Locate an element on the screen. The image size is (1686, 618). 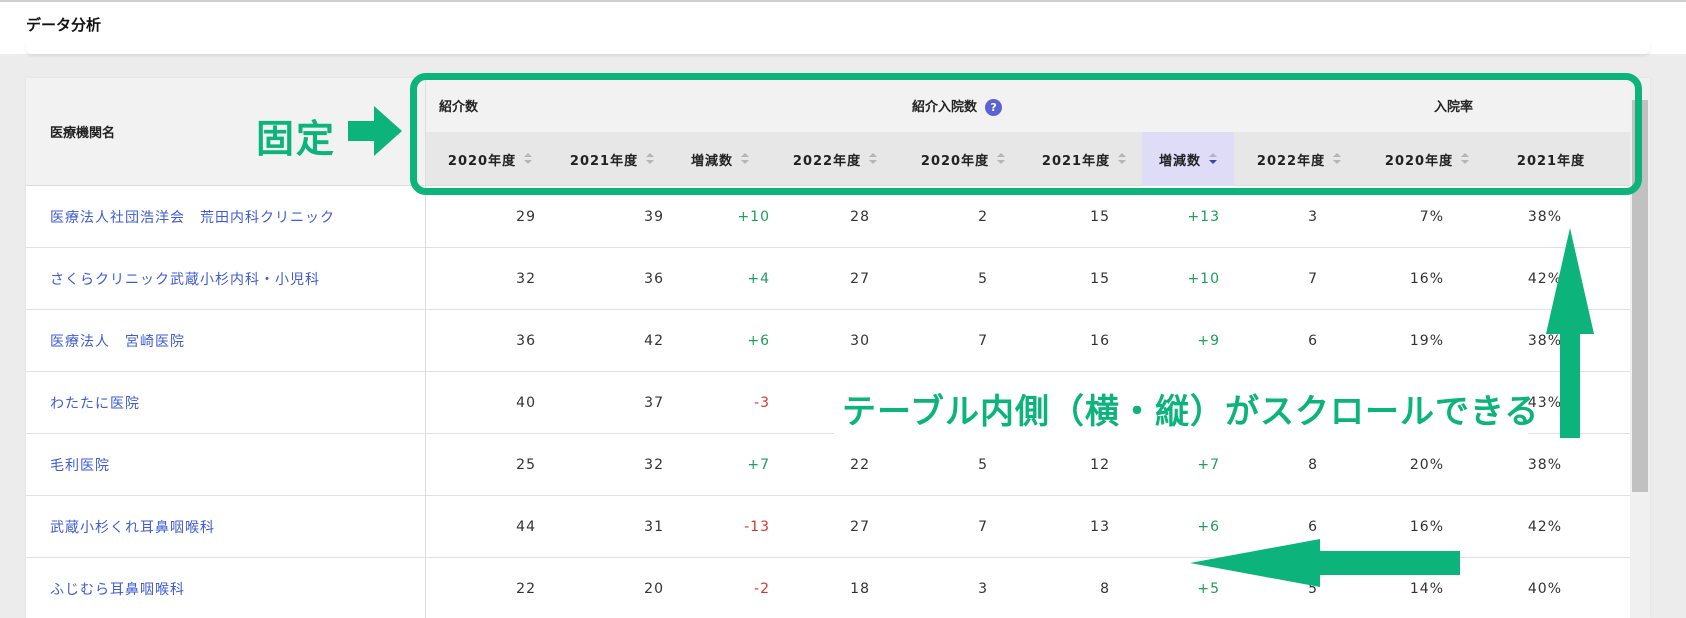
table-cell: 42 is located at coordinates (654, 341).